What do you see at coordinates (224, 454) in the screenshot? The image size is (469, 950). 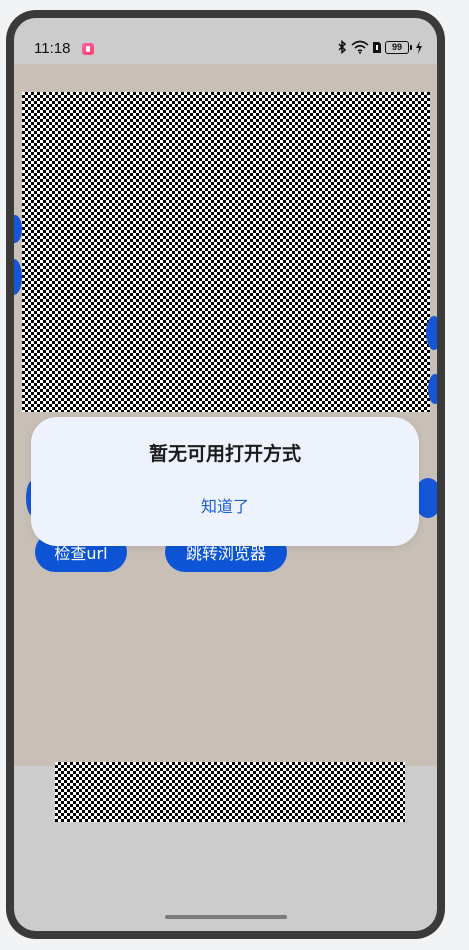 I see `dialog-title: 暂无可用打开方式` at bounding box center [224, 454].